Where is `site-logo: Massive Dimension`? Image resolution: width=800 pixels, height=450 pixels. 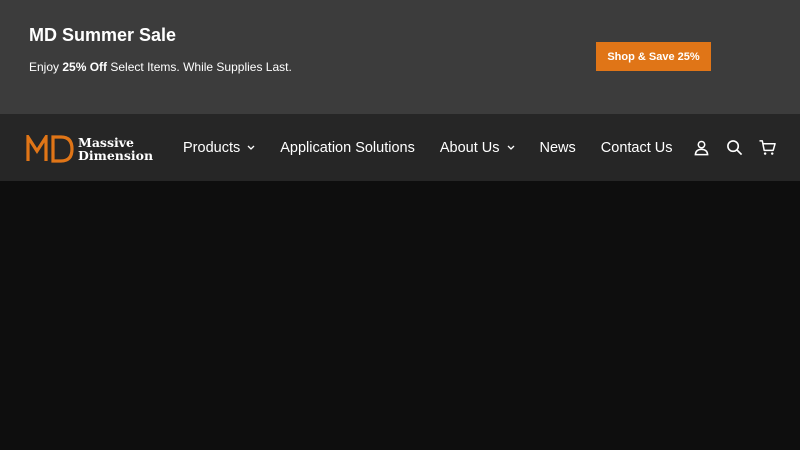
site-logo: Massive Dimension is located at coordinates (89, 149).